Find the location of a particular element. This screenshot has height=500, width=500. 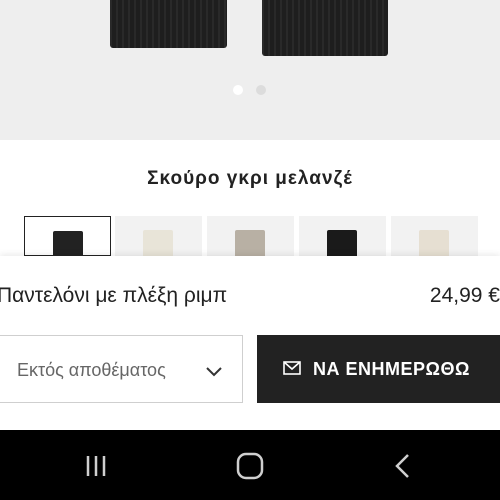

color-swatch-row is located at coordinates (262, 236).